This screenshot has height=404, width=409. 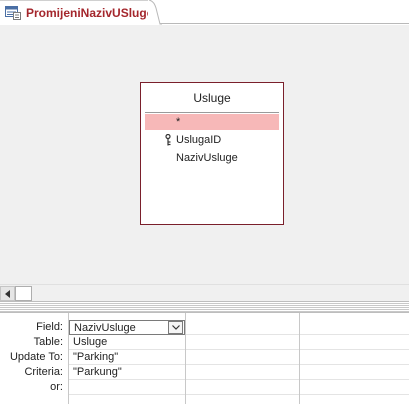 What do you see at coordinates (212, 122) in the screenshot?
I see `field-list-item-all: *` at bounding box center [212, 122].